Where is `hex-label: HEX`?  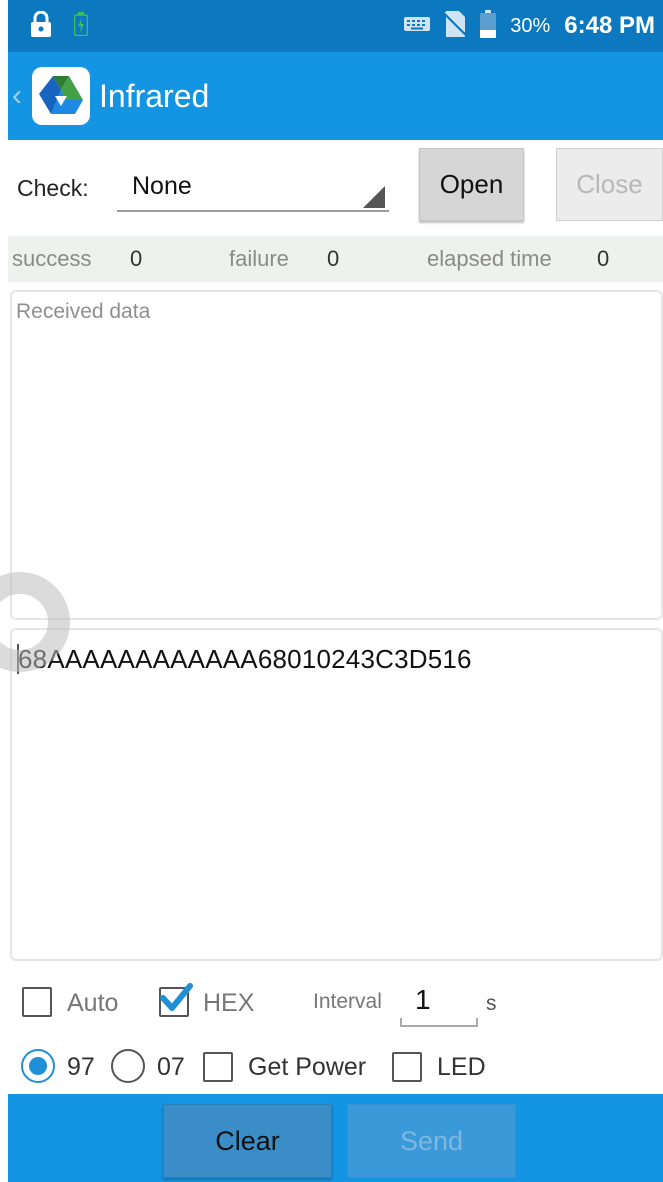
hex-label: HEX is located at coordinates (229, 1003).